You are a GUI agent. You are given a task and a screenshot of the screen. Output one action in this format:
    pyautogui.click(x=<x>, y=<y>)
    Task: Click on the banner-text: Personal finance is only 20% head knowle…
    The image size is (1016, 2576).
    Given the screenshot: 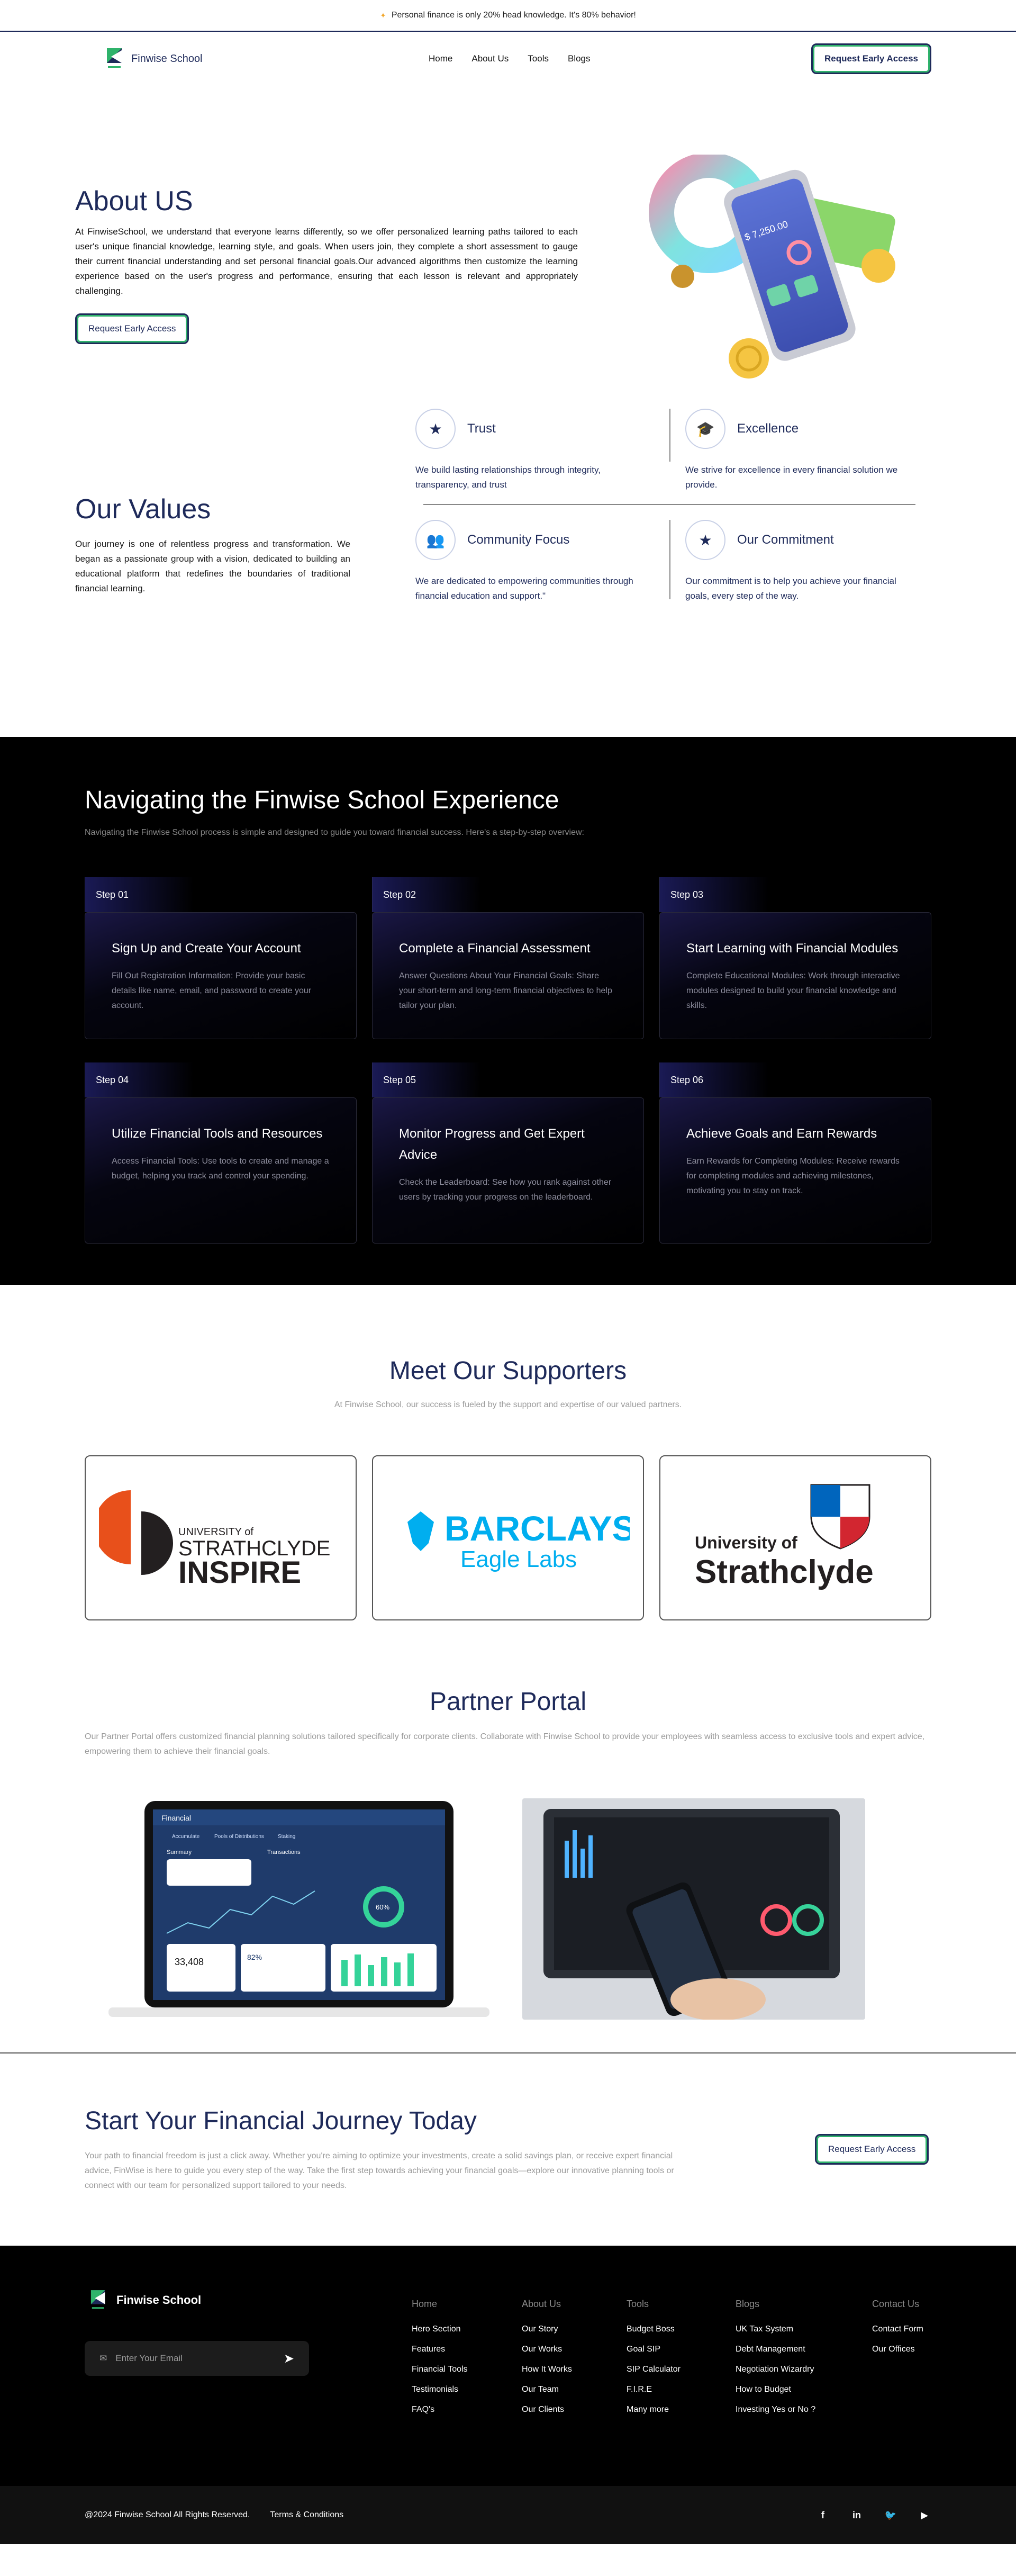 What is the action you would take?
    pyautogui.click(x=513, y=16)
    